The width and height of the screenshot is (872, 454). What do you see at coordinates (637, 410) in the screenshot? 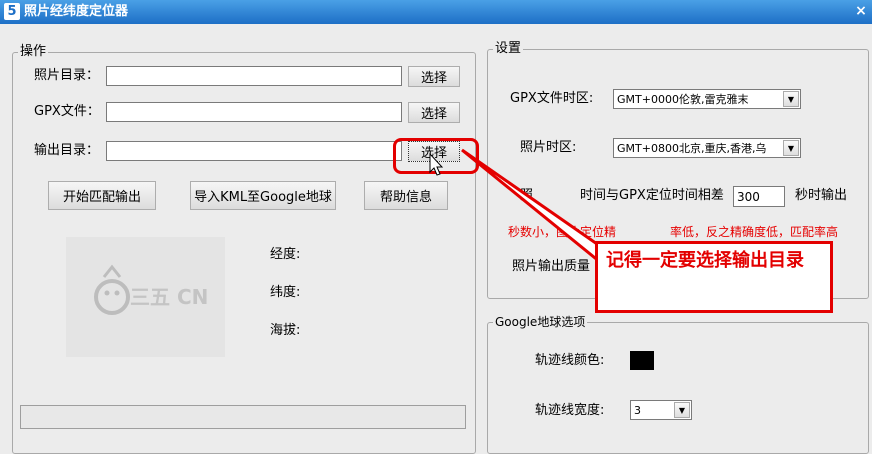
I see `track-width-value: 3` at bounding box center [637, 410].